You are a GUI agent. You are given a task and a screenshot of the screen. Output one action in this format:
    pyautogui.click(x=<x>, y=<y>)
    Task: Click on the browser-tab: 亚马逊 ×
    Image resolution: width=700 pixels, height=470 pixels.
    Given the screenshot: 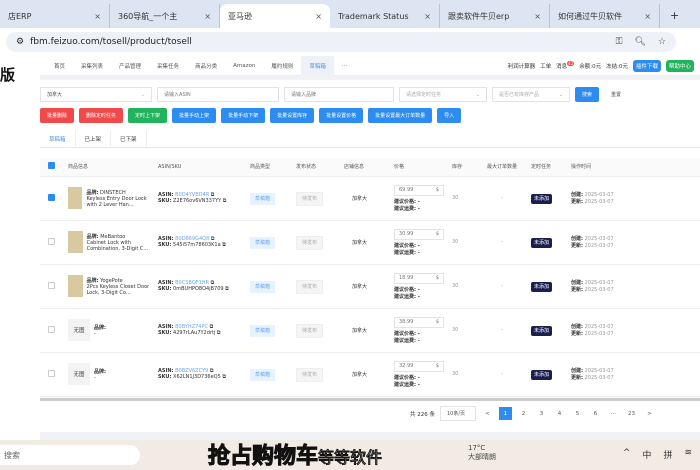 What is the action you would take?
    pyautogui.click(x=275, y=16)
    